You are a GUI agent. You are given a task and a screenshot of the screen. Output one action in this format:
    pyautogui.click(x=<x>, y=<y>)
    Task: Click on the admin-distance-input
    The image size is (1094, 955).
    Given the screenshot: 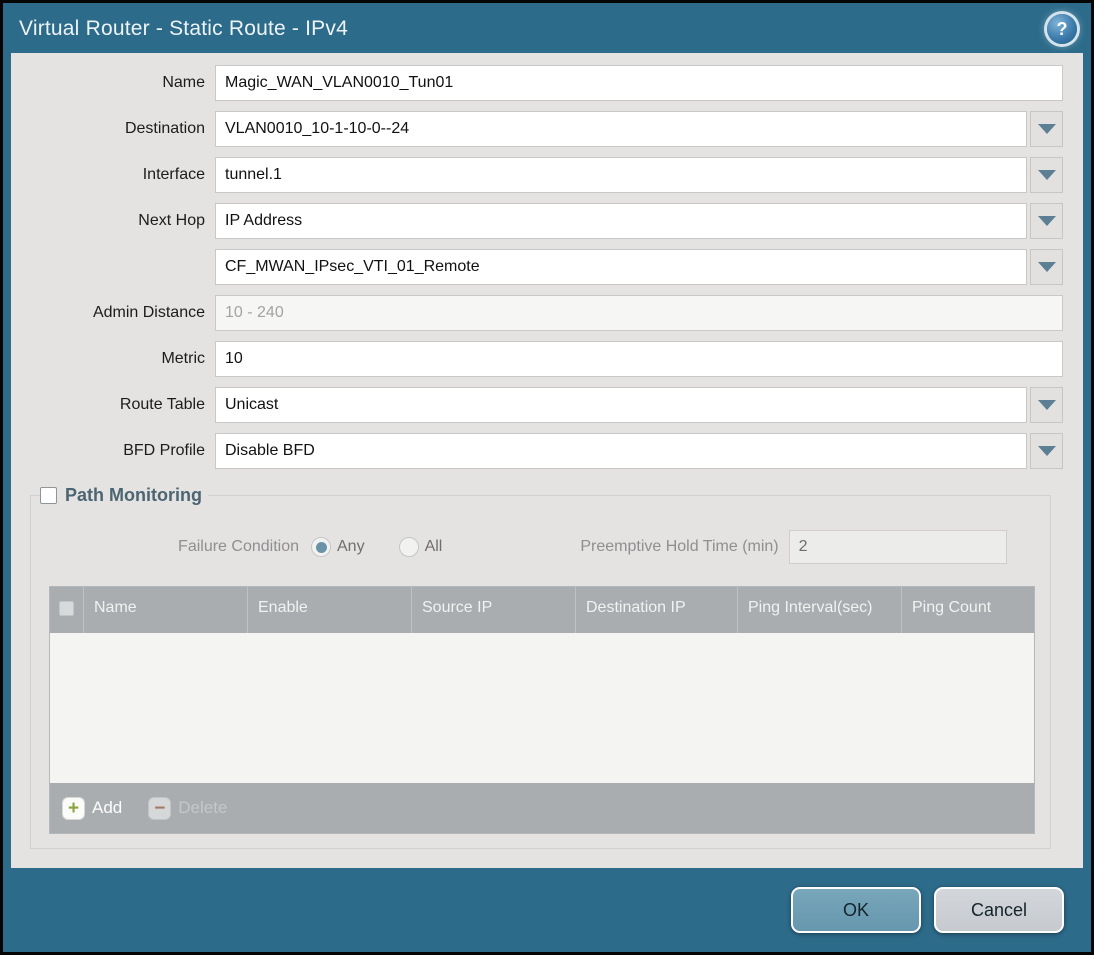 What is the action you would take?
    pyautogui.click(x=639, y=313)
    